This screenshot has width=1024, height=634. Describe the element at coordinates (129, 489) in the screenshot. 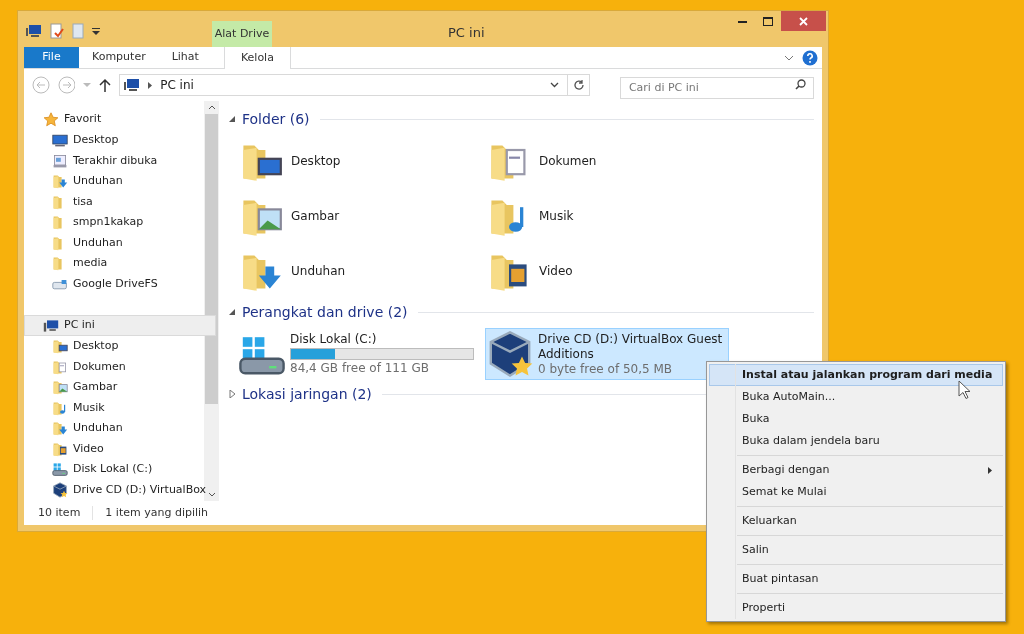

I see `sidebar-item: Drive CD (D:) VirtualBox` at that location.